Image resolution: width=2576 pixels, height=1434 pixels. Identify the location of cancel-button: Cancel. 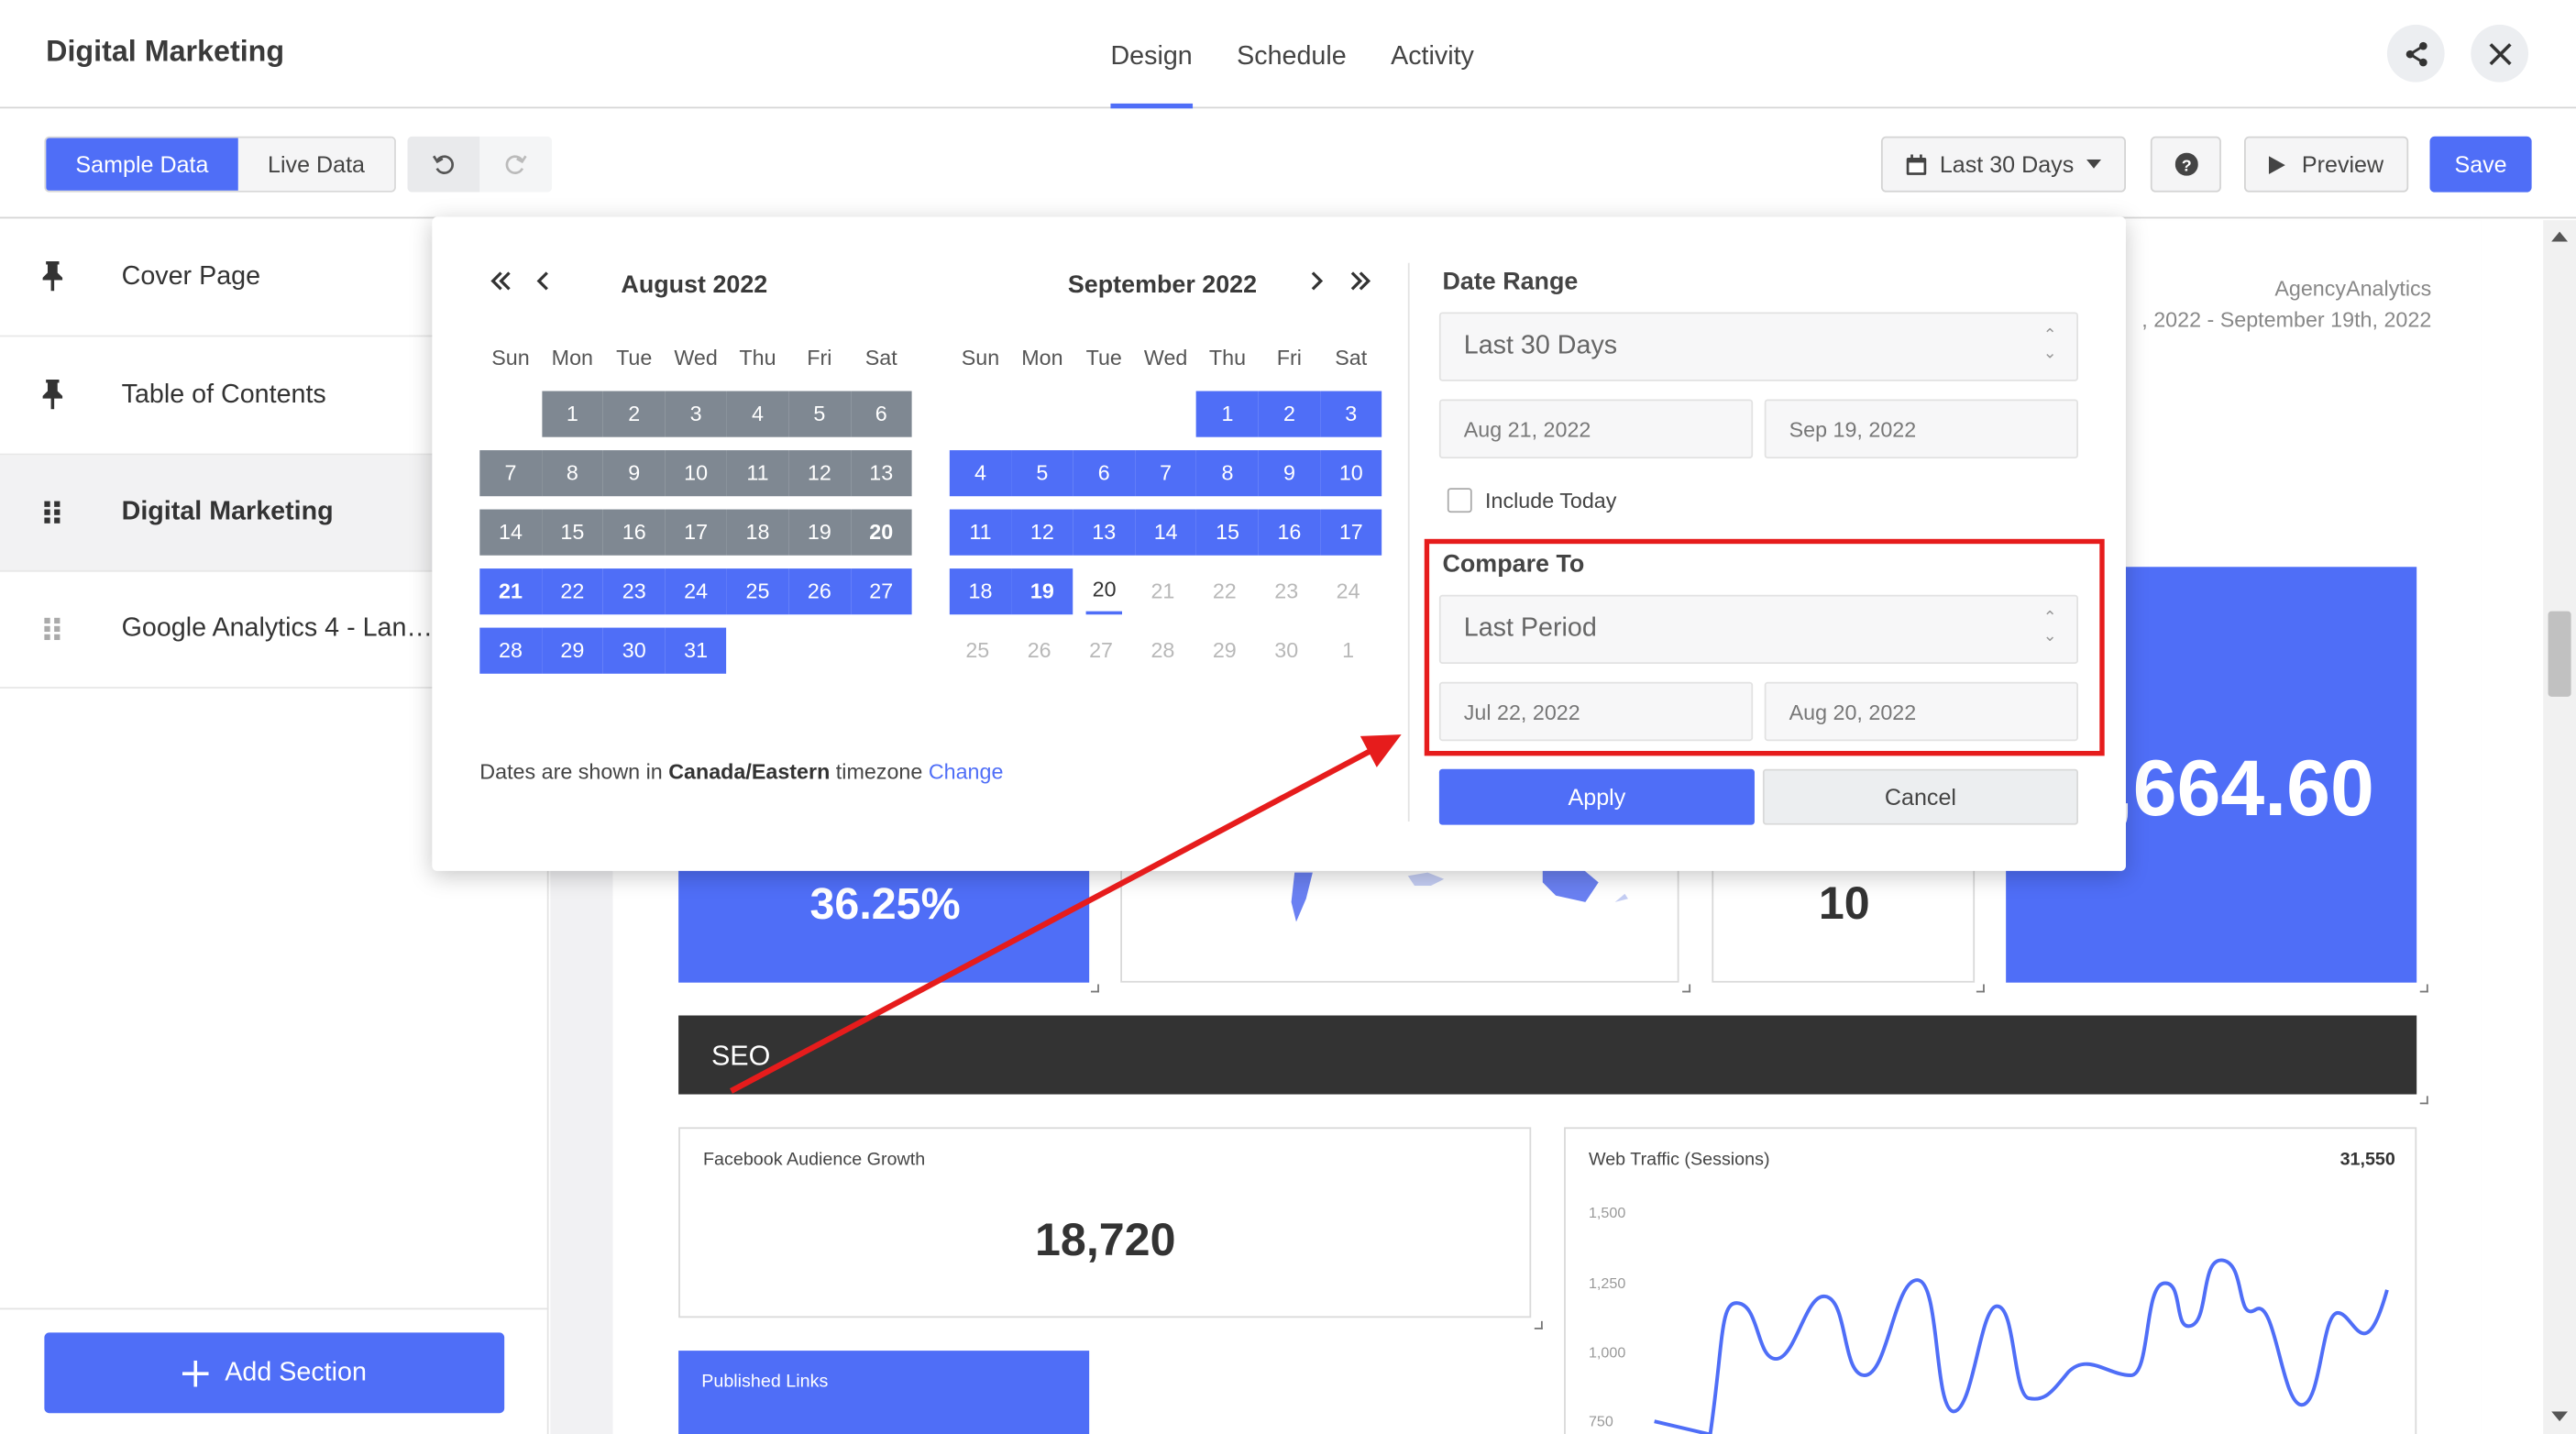
(1920, 796).